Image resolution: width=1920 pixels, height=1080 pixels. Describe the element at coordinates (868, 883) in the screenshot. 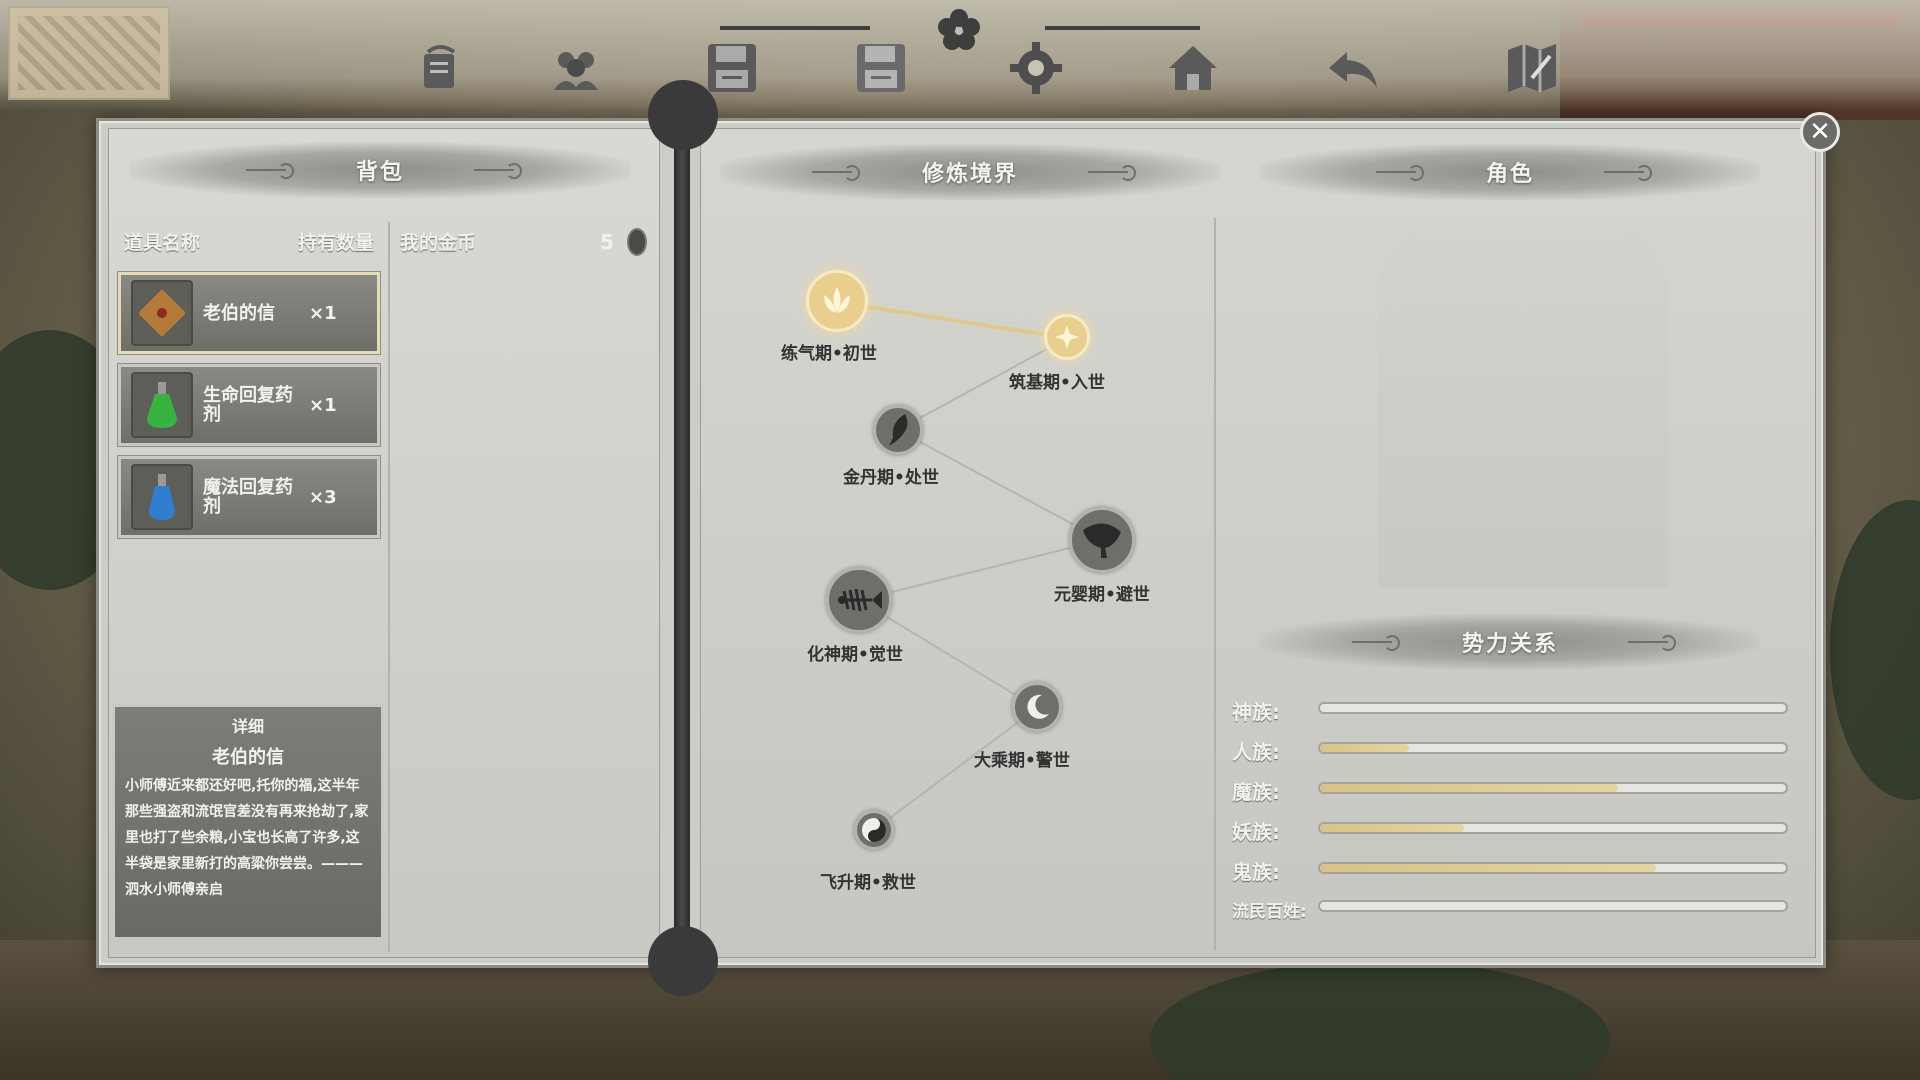

I see `realm-label: 飞升期•救世` at that location.